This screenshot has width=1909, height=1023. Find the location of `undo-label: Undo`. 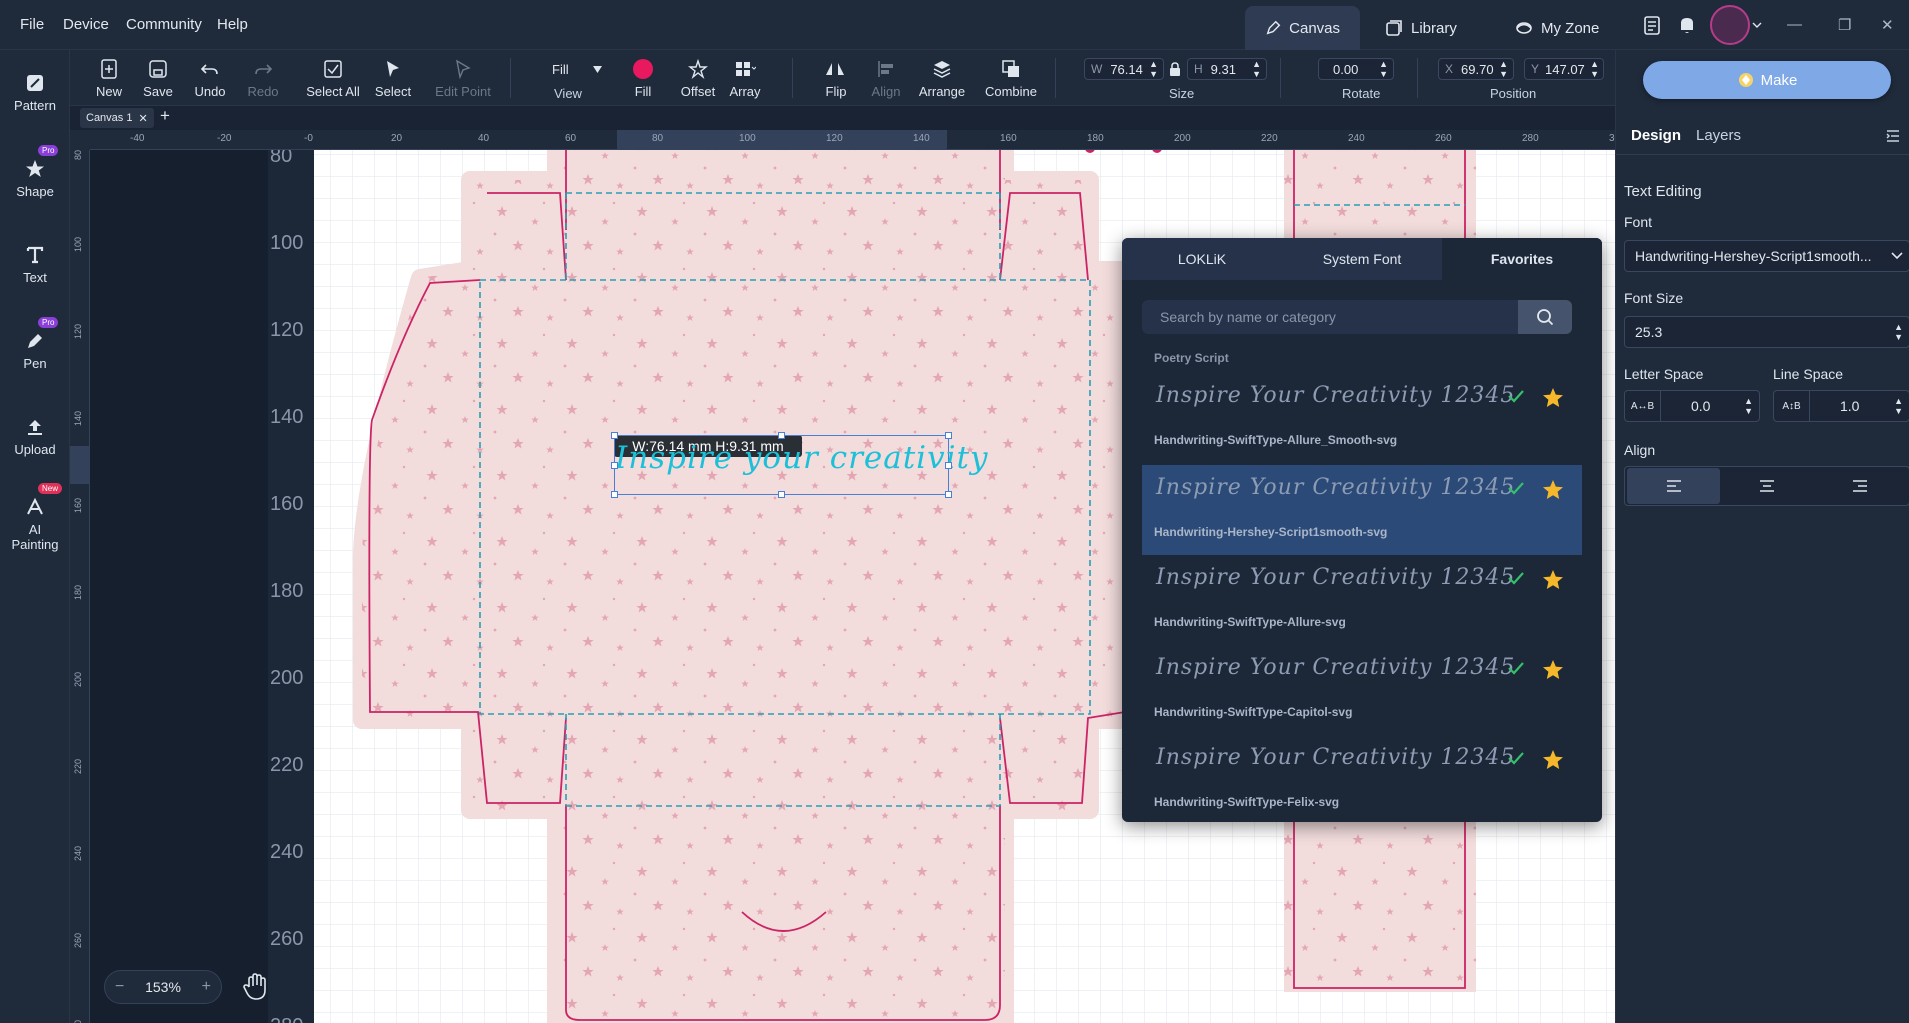

undo-label: Undo is located at coordinates (210, 91).